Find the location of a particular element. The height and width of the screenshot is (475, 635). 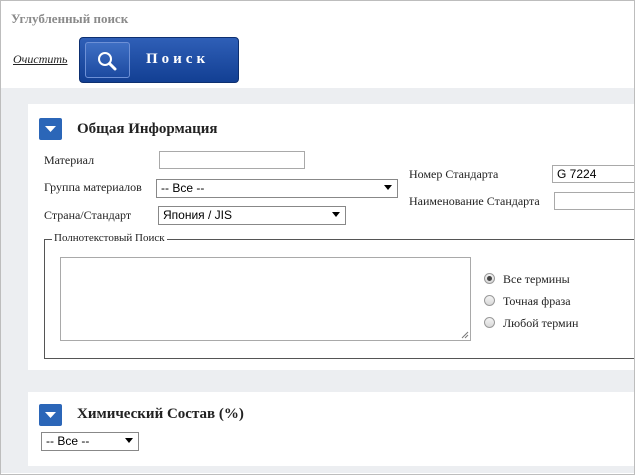

country-standard-value: Япония / JIS is located at coordinates (198, 215).